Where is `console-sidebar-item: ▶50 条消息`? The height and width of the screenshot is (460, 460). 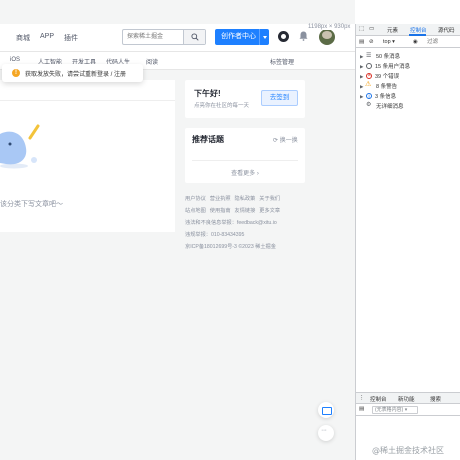
console-sidebar-item: ▶50 条消息 is located at coordinates (380, 56).